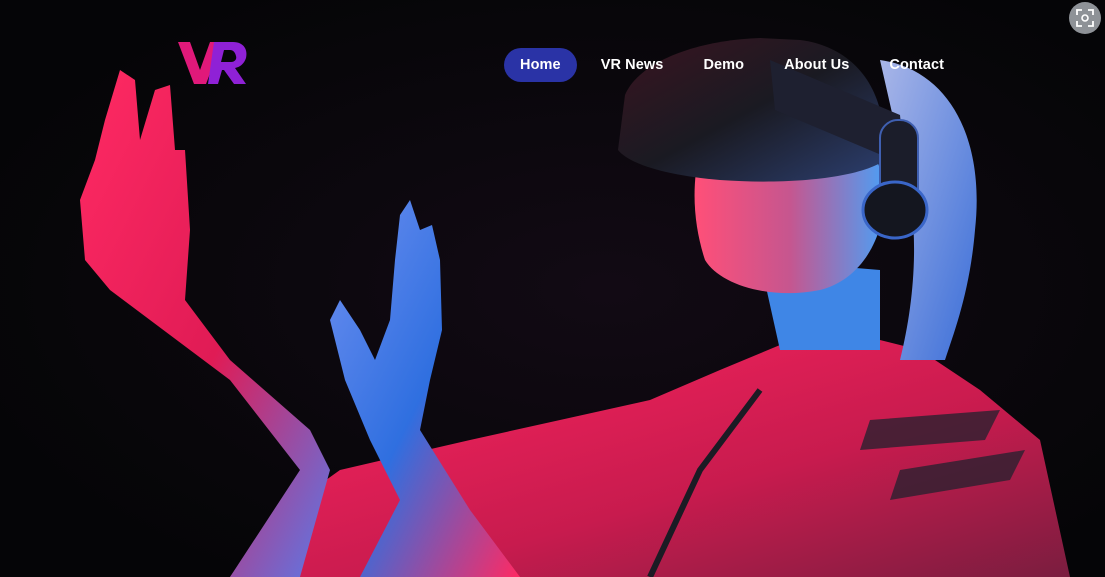  I want to click on screen-capture-button, so click(1085, 18).